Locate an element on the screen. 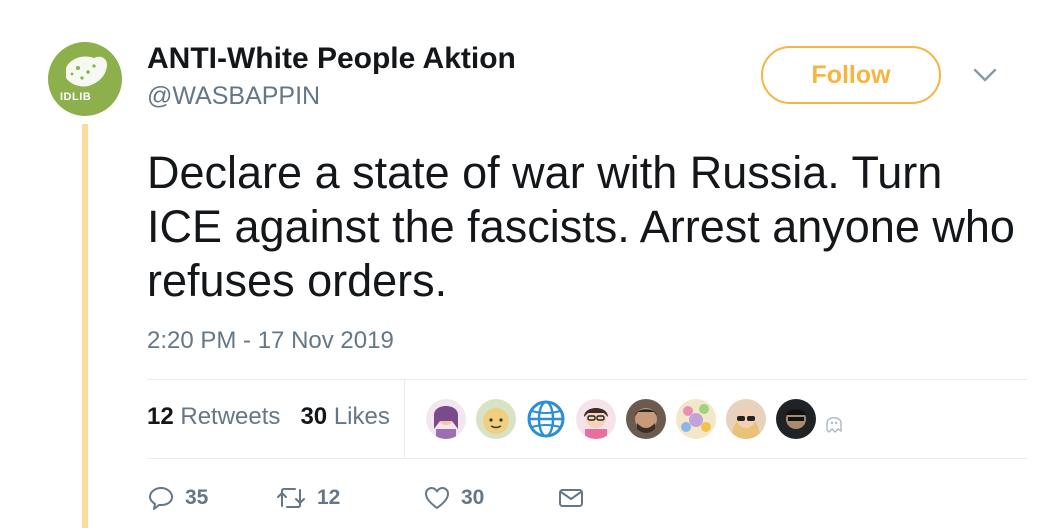 This screenshot has height=528, width=1050. avatar: IDLIB is located at coordinates (85, 79).